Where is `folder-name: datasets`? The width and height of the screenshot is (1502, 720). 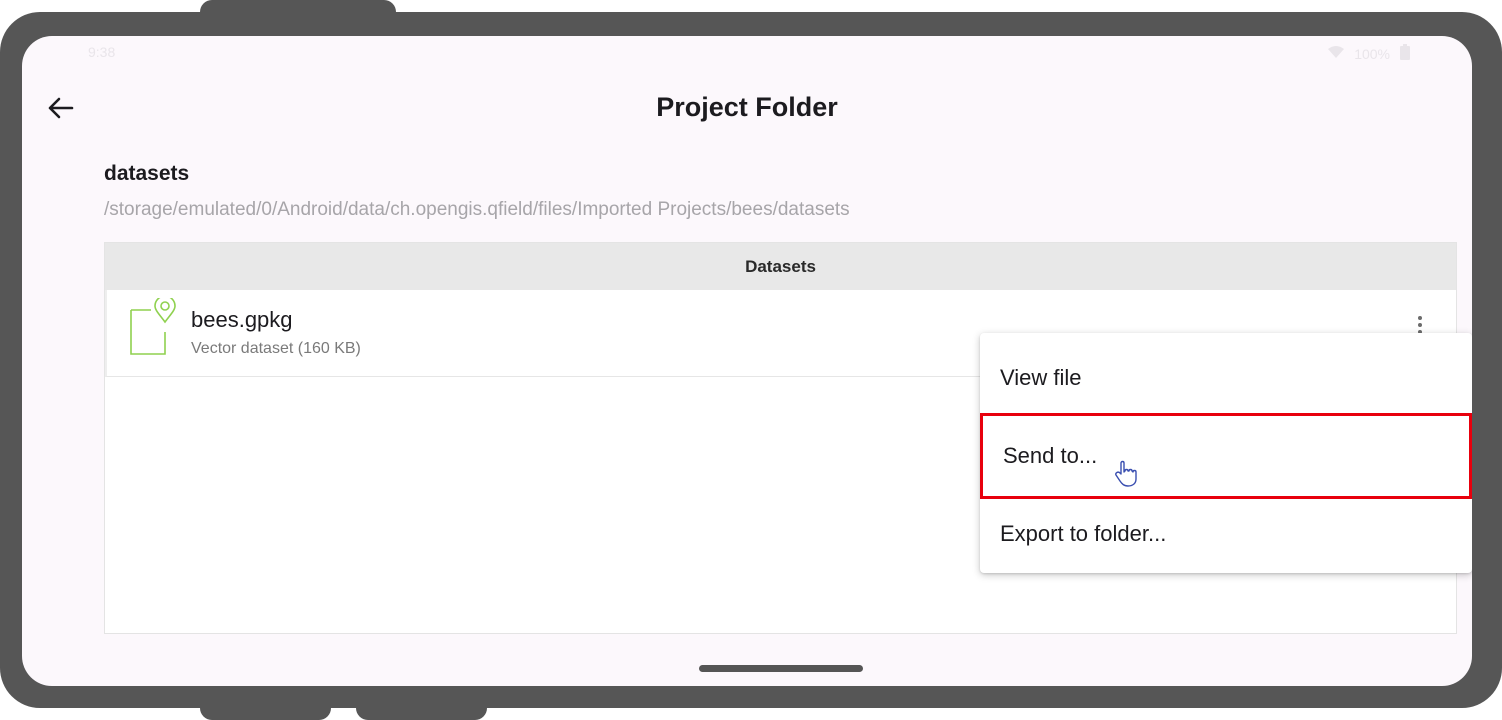 folder-name: datasets is located at coordinates (147, 173).